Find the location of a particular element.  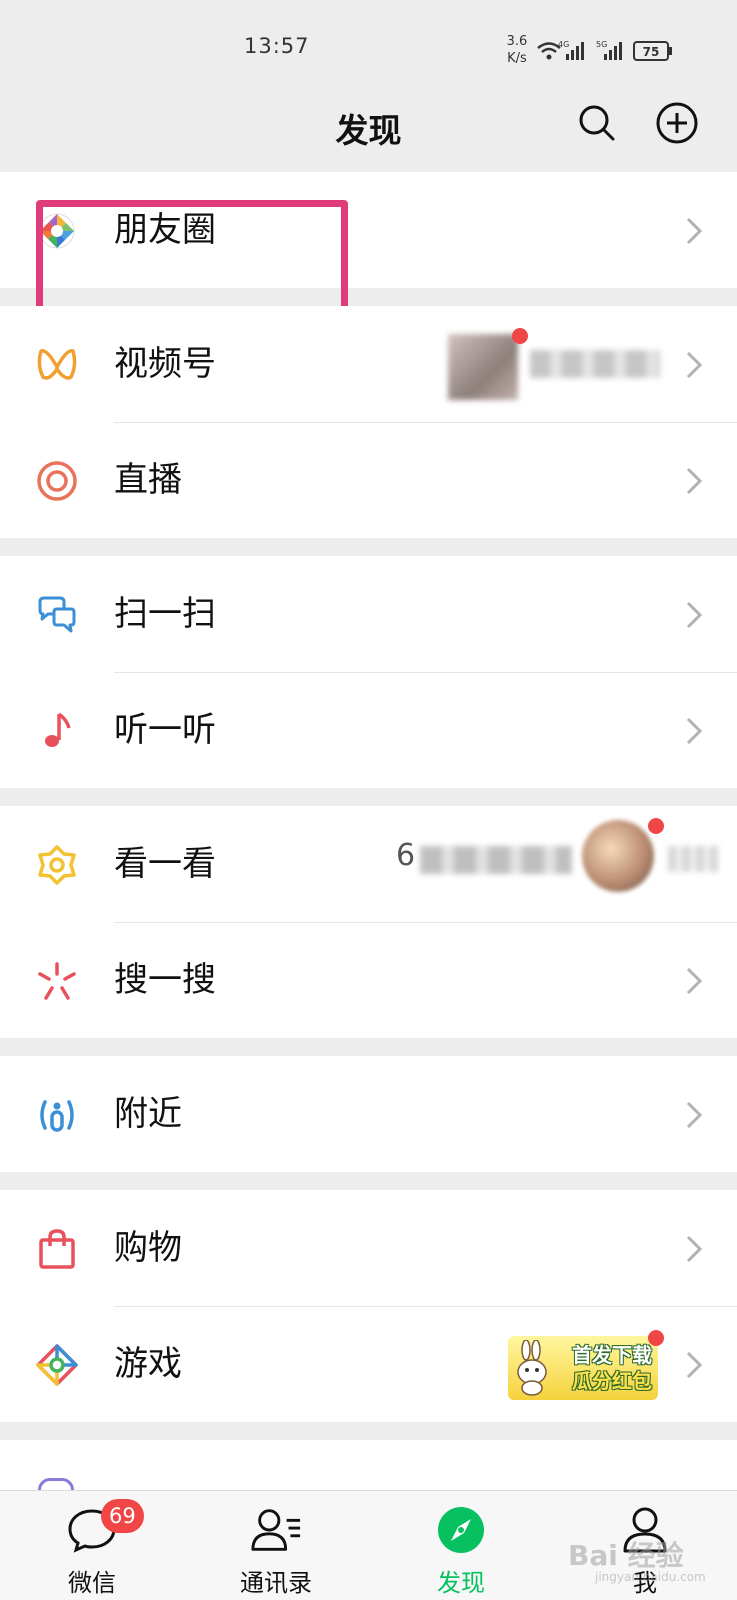

page-title: 发现 is located at coordinates (368, 130).